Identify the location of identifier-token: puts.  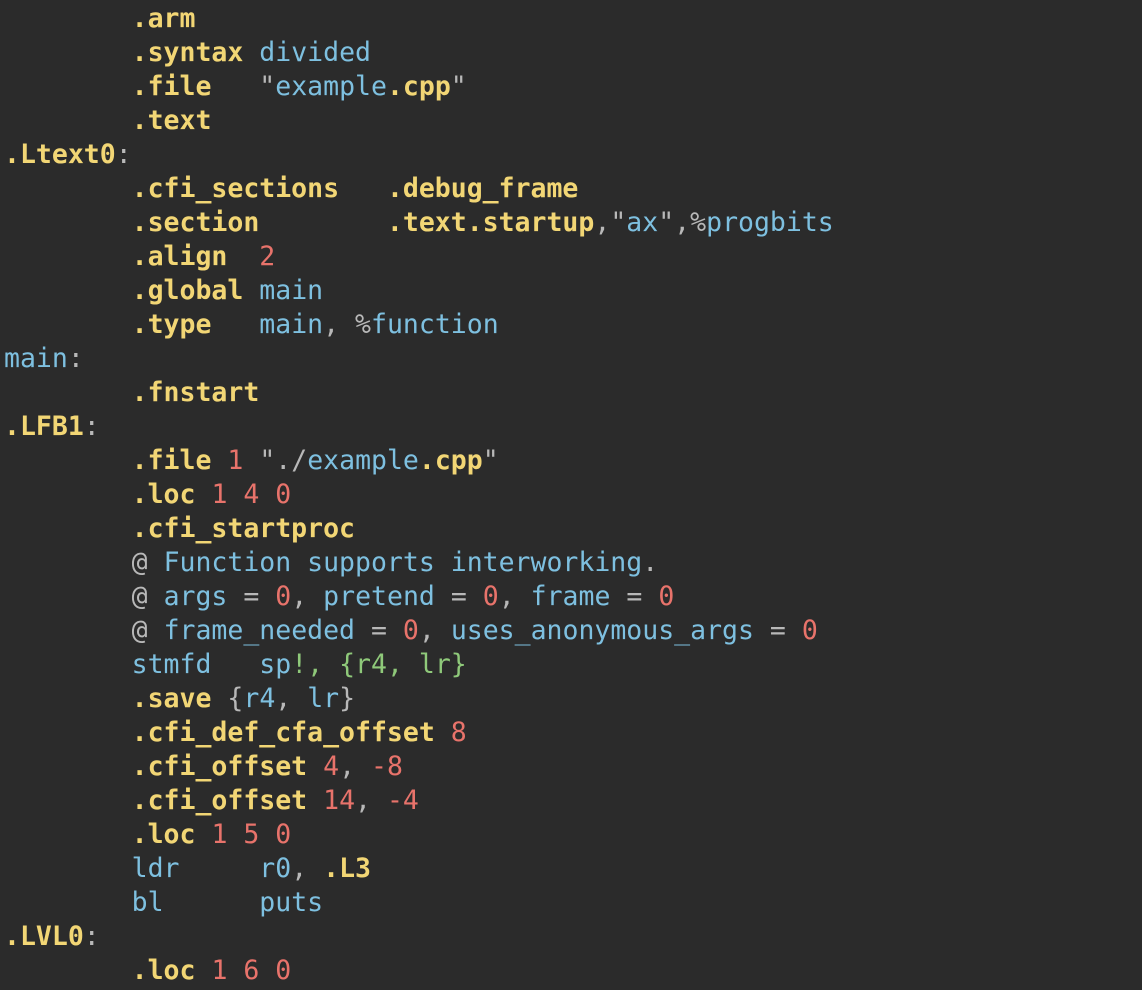
(291, 902).